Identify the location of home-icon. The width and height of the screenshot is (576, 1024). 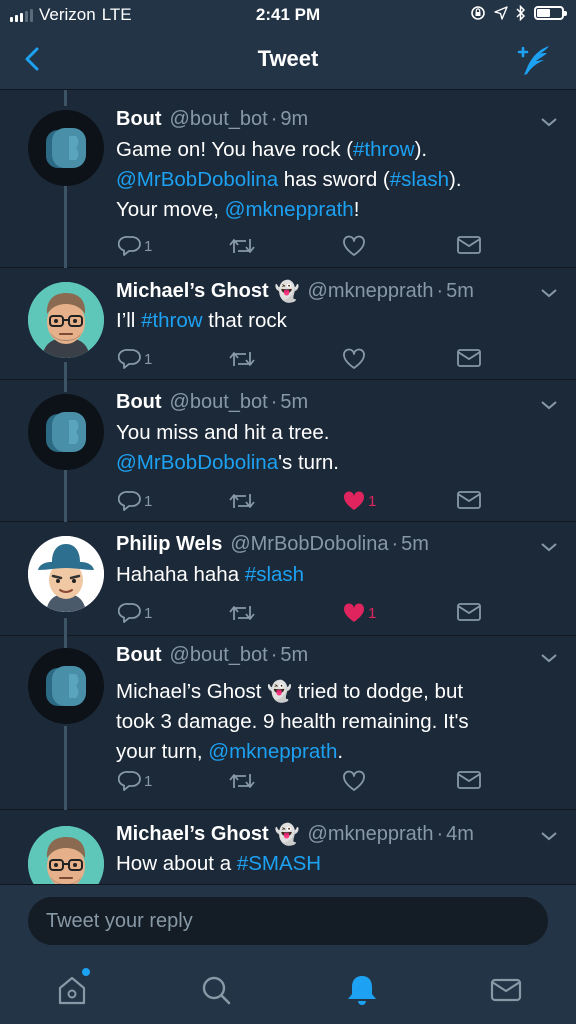
(72, 990).